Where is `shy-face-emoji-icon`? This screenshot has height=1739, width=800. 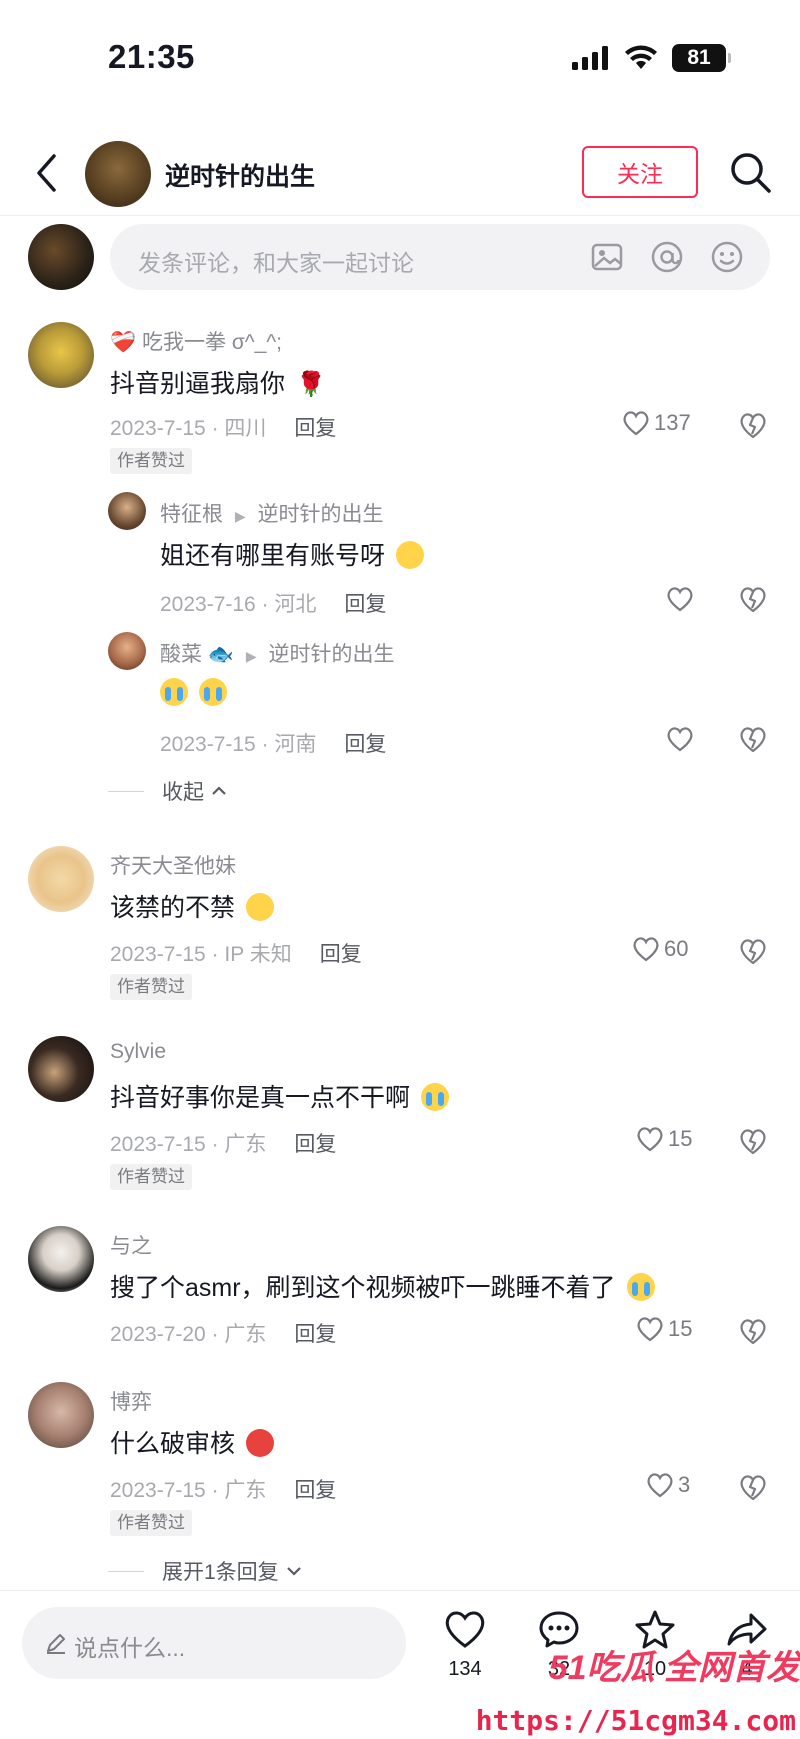 shy-face-emoji-icon is located at coordinates (409, 555).